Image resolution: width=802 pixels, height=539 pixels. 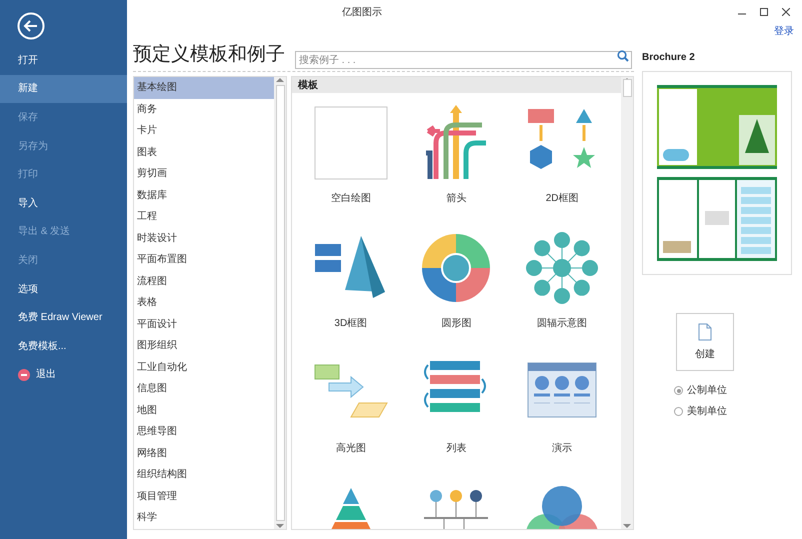 I want to click on category-item: 流程图, so click(x=204, y=281).